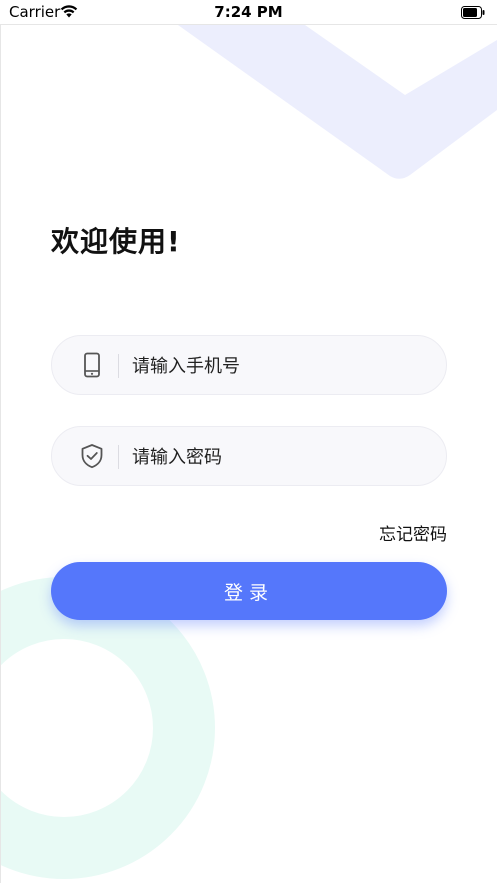 This screenshot has height=883, width=497. What do you see at coordinates (92, 456) in the screenshot?
I see `shield-check-icon` at bounding box center [92, 456].